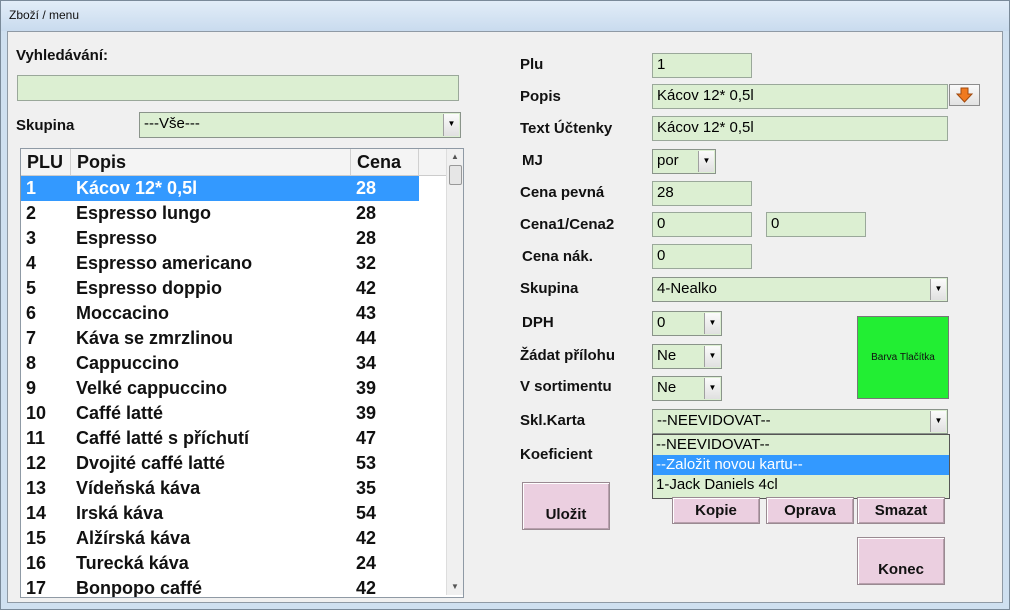  Describe the element at coordinates (566, 386) in the screenshot. I see `v-sortimentu-label: V sortimentu` at that location.